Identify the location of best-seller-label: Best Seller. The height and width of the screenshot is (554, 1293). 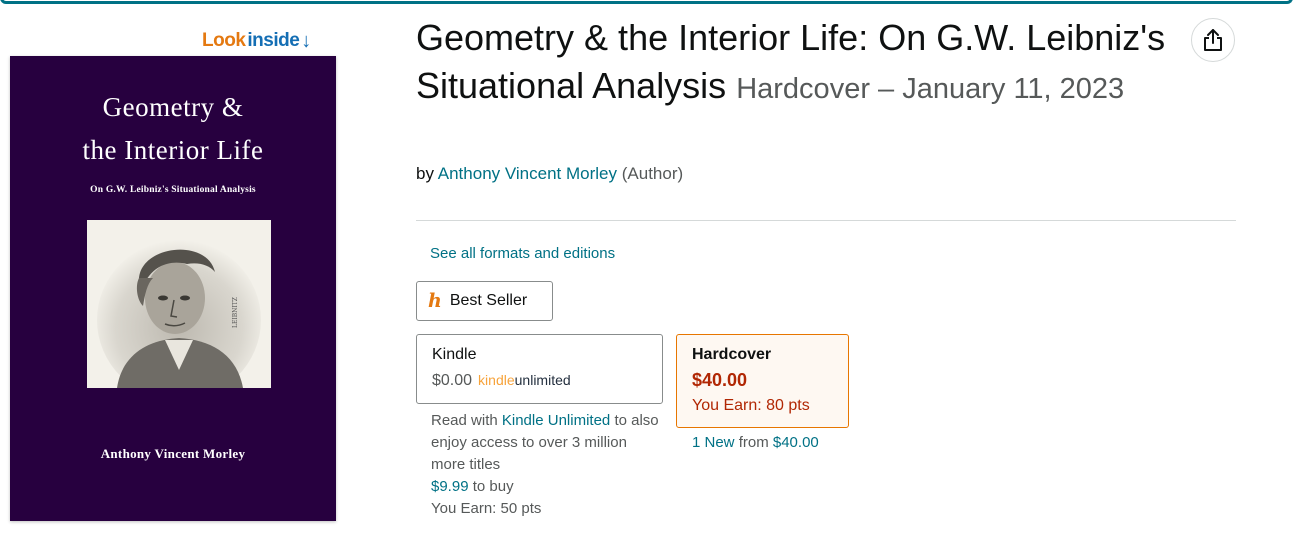
(488, 300).